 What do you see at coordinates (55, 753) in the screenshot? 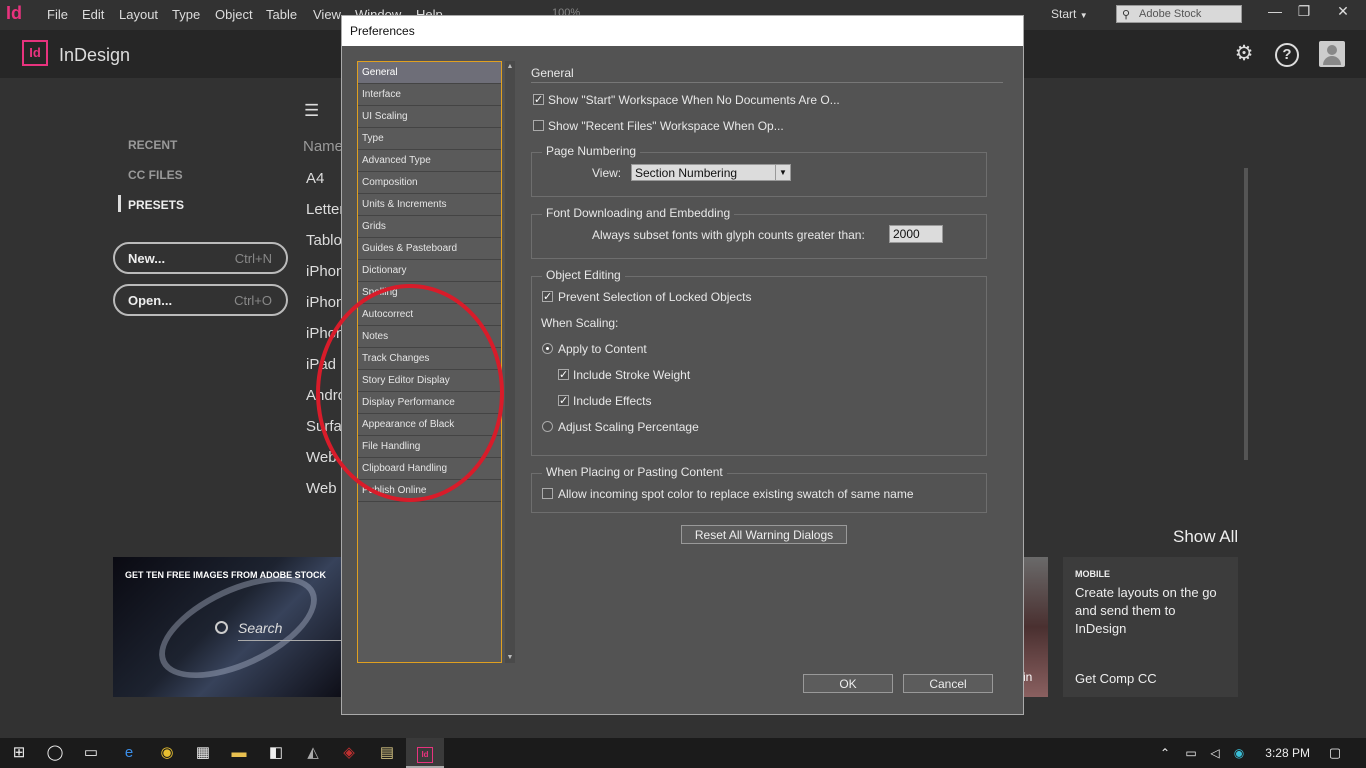
I see `cortana-icon: ◯` at bounding box center [55, 753].